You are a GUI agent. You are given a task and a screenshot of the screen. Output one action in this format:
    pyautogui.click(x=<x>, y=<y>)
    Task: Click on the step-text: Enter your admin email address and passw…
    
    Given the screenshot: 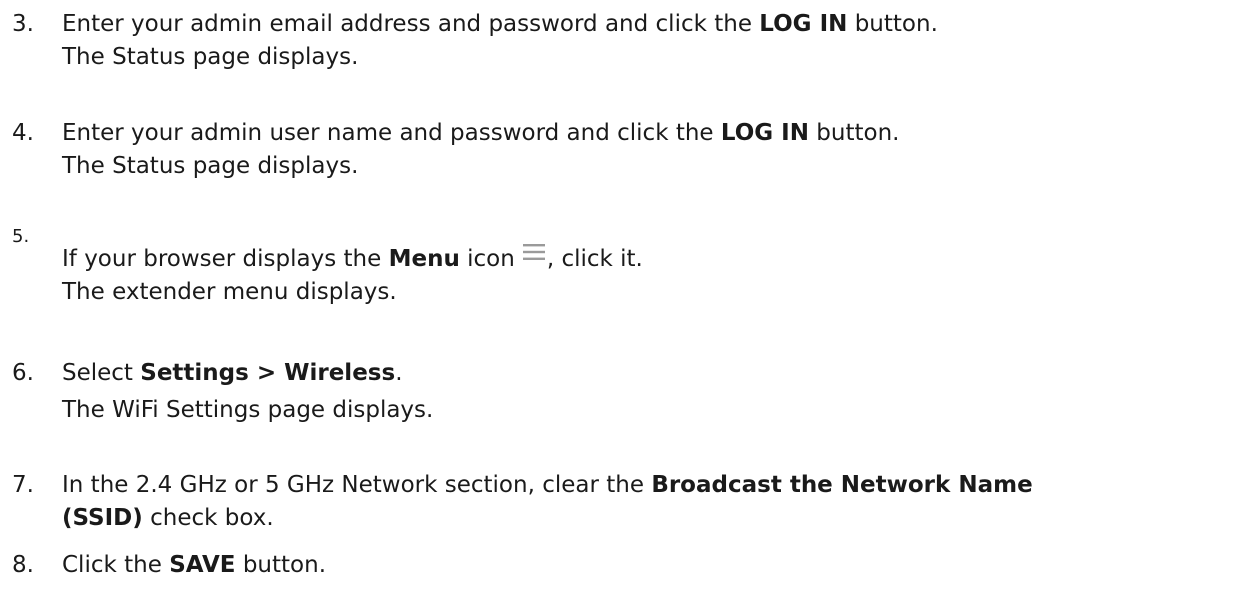 What is the action you would take?
    pyautogui.click(x=500, y=41)
    